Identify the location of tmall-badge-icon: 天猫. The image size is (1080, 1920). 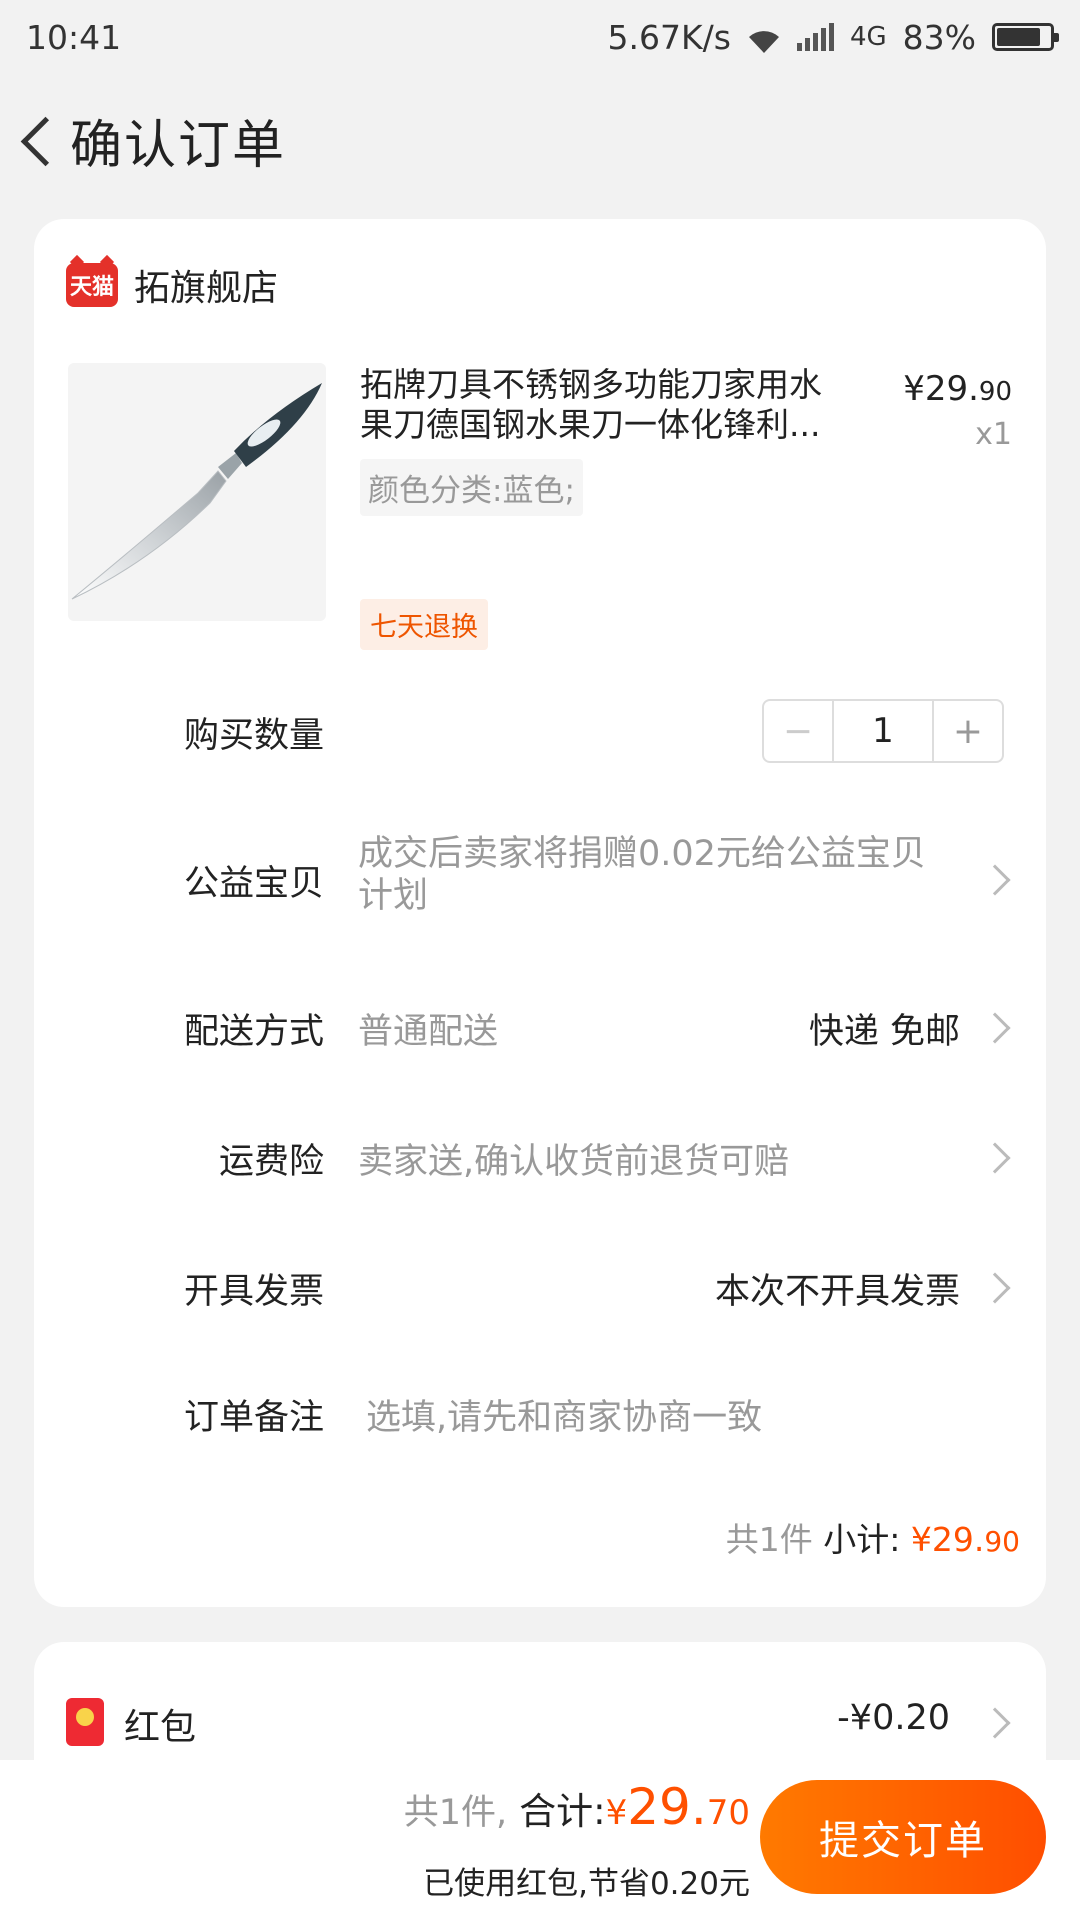
(92, 285).